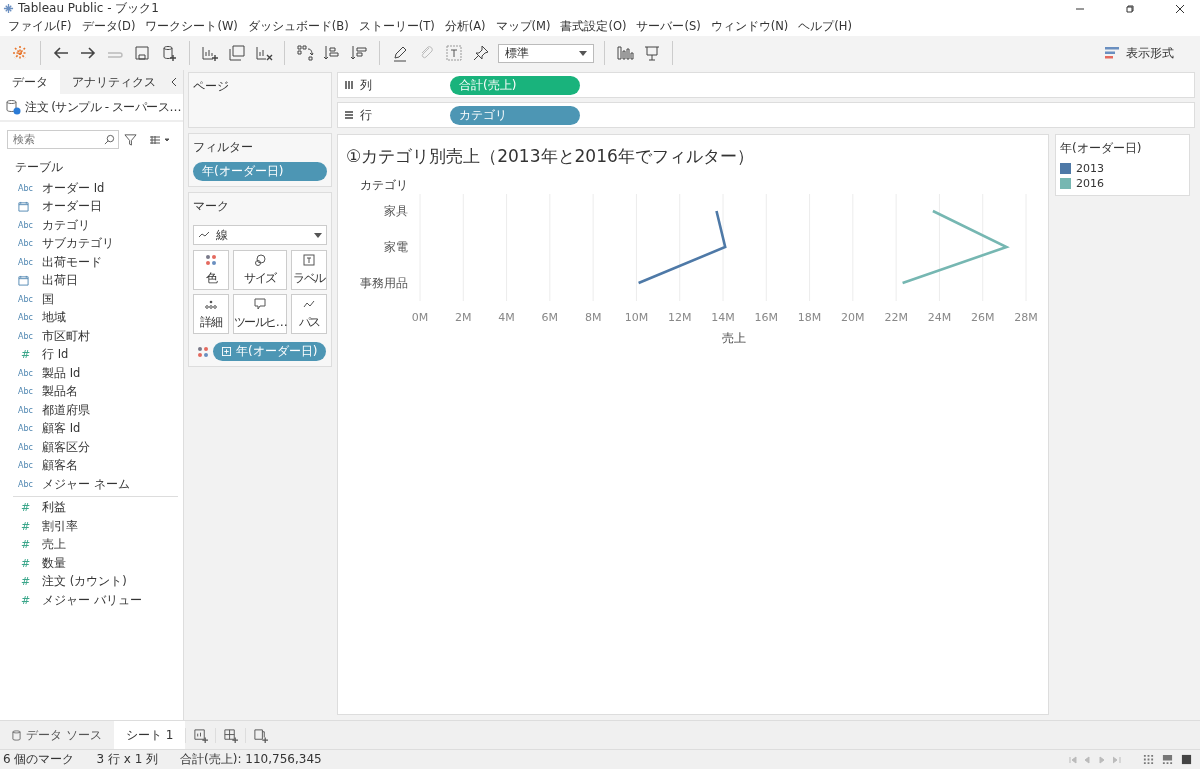 The height and width of the screenshot is (769, 1200). Describe the element at coordinates (54, 563) in the screenshot. I see `measure-field: 数量` at that location.